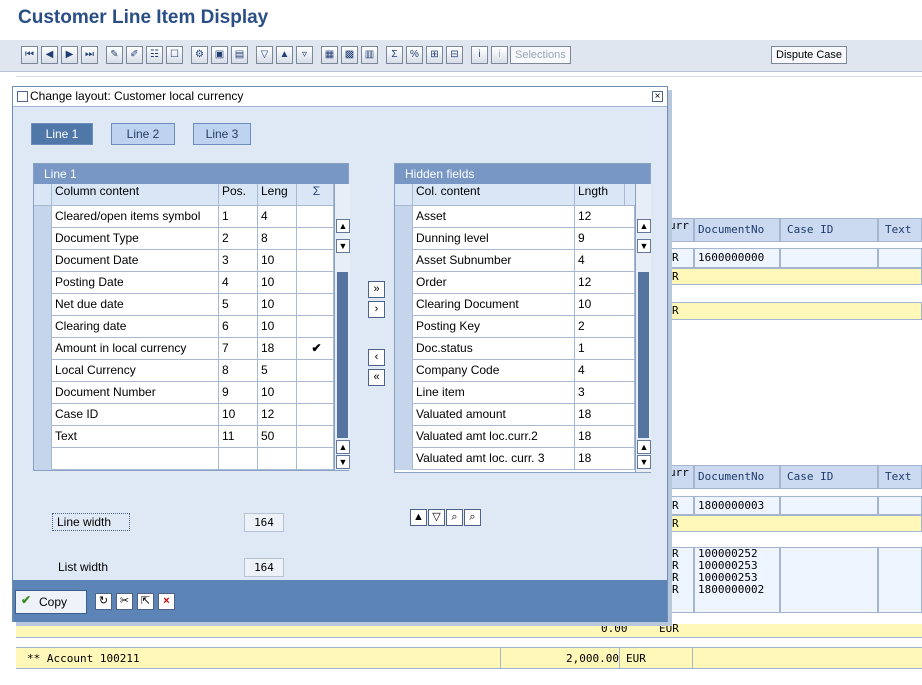 The width and height of the screenshot is (922, 685). I want to click on copy-layout-icon: ▣, so click(219, 55).